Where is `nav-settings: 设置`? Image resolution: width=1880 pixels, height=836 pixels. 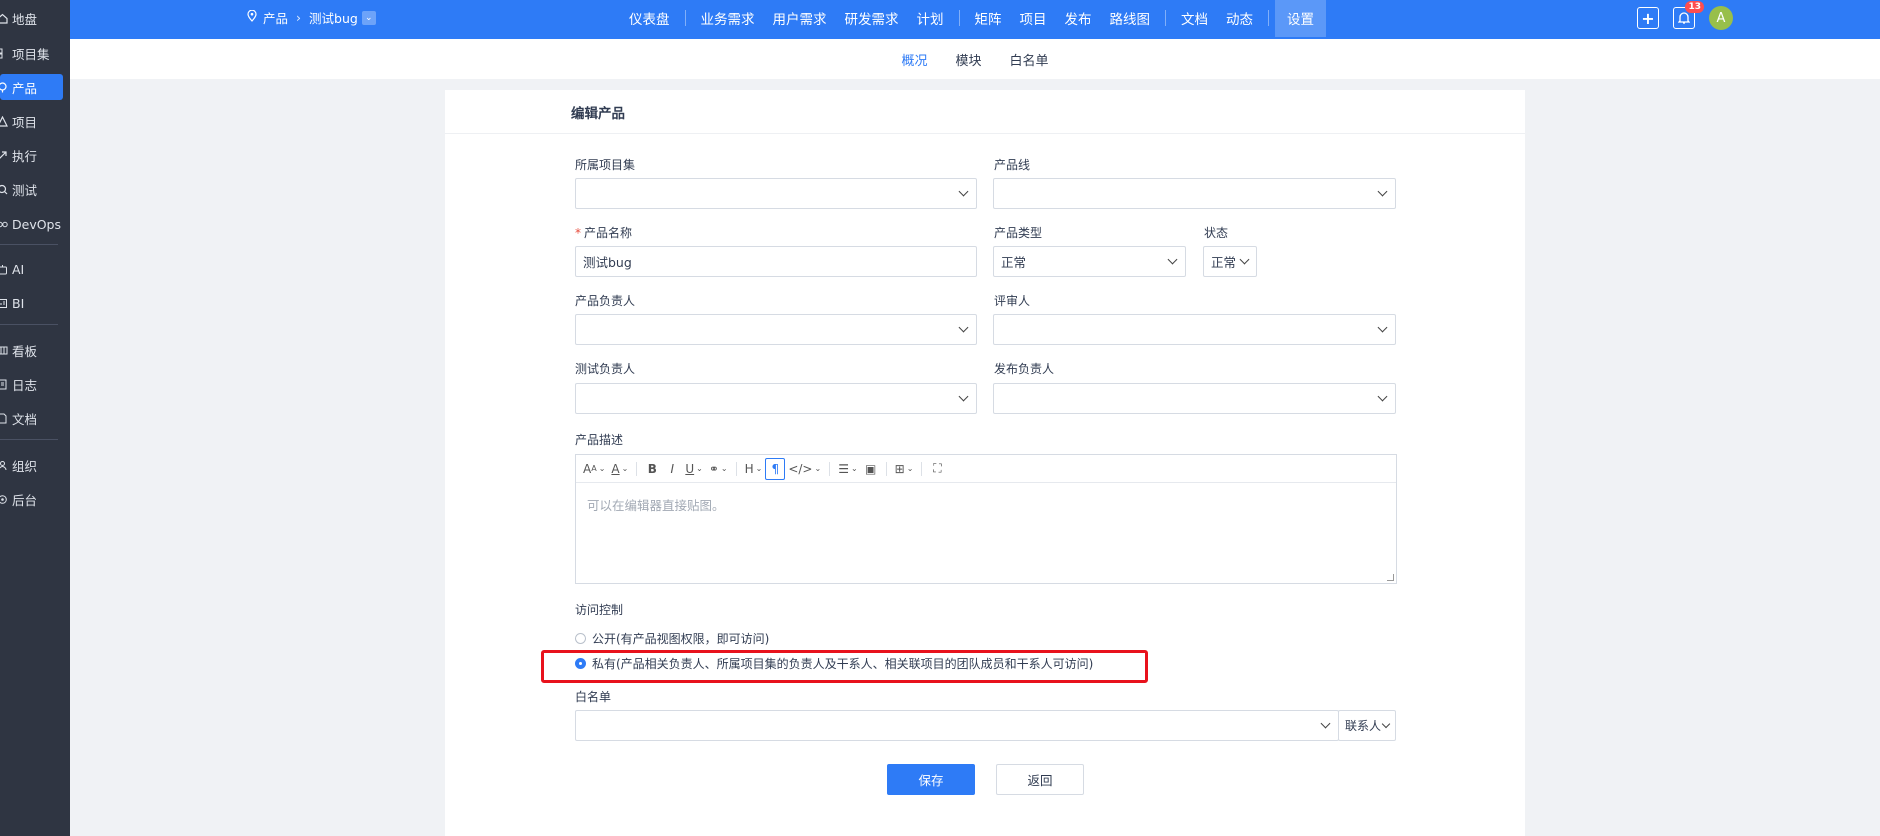
nav-settings: 设置 is located at coordinates (1300, 18).